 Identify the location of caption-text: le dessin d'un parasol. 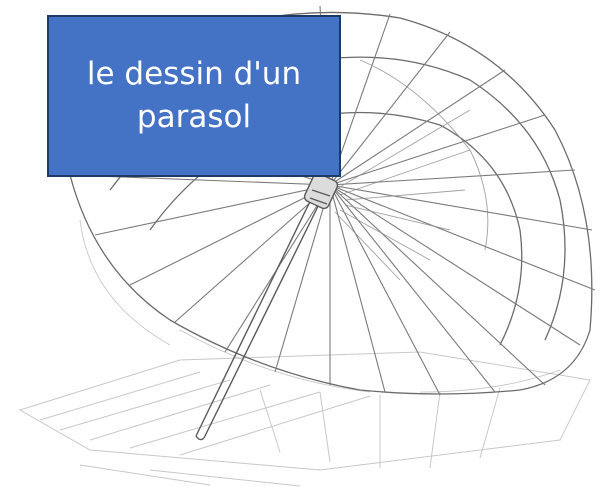
(194, 95).